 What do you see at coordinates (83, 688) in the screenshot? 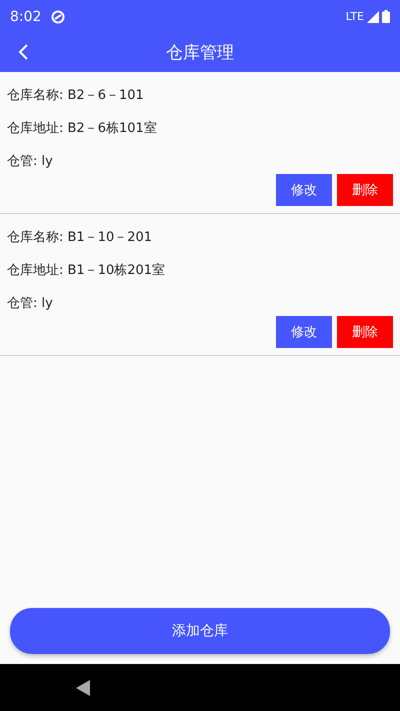
I see `back-nav-icon` at bounding box center [83, 688].